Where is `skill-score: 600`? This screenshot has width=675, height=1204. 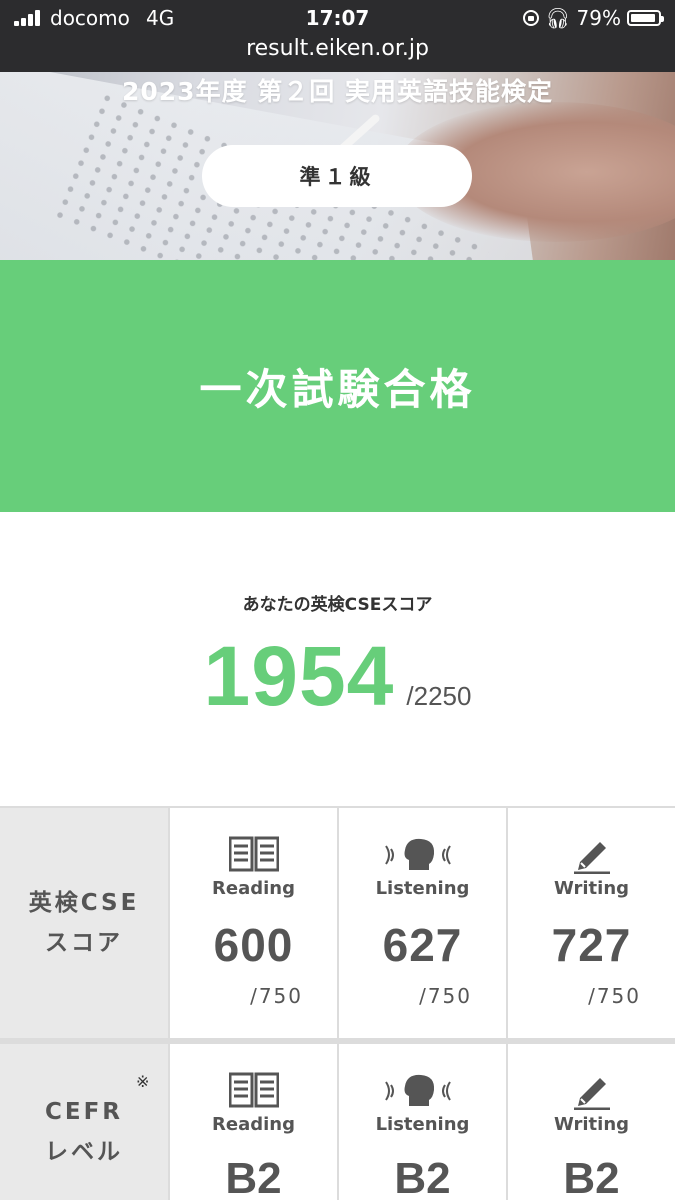 skill-score: 600 is located at coordinates (253, 945).